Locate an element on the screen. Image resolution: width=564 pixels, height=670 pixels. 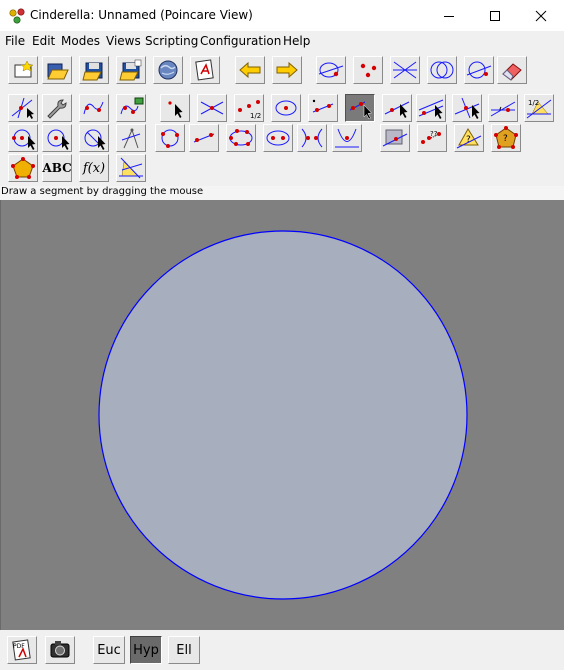
line-through-button is located at coordinates (397, 108).